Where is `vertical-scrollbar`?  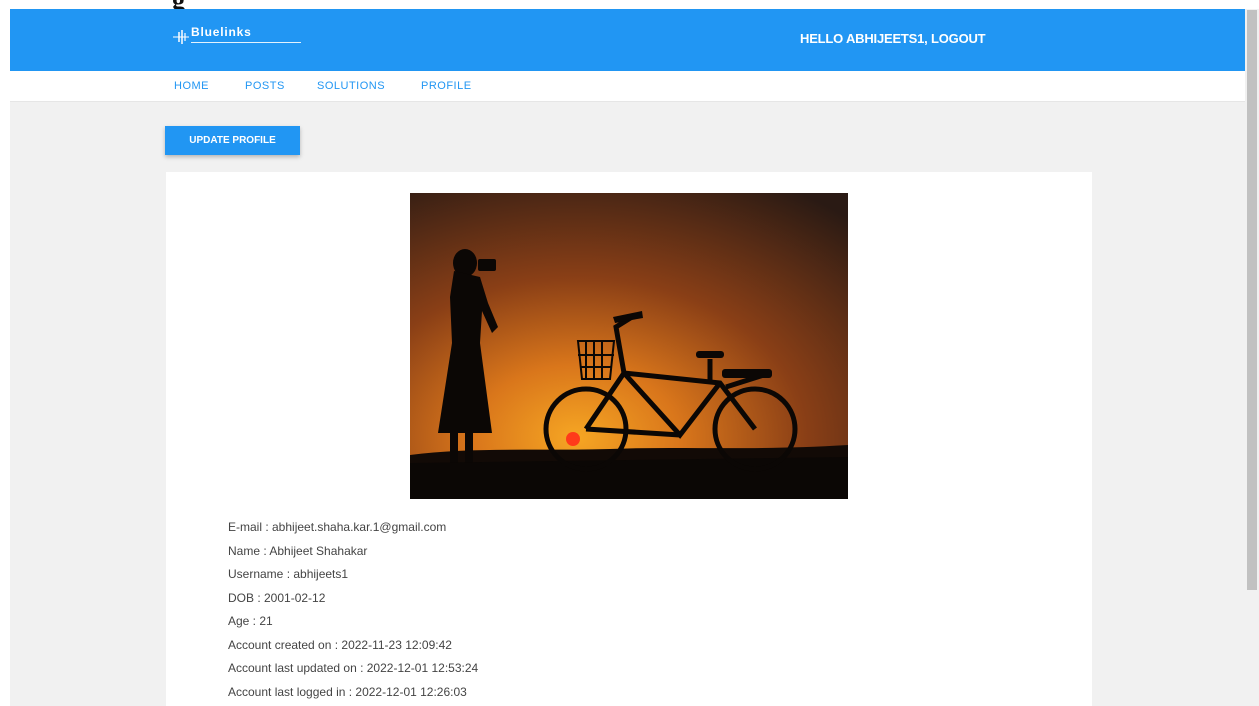
vertical-scrollbar is located at coordinates (1252, 357).